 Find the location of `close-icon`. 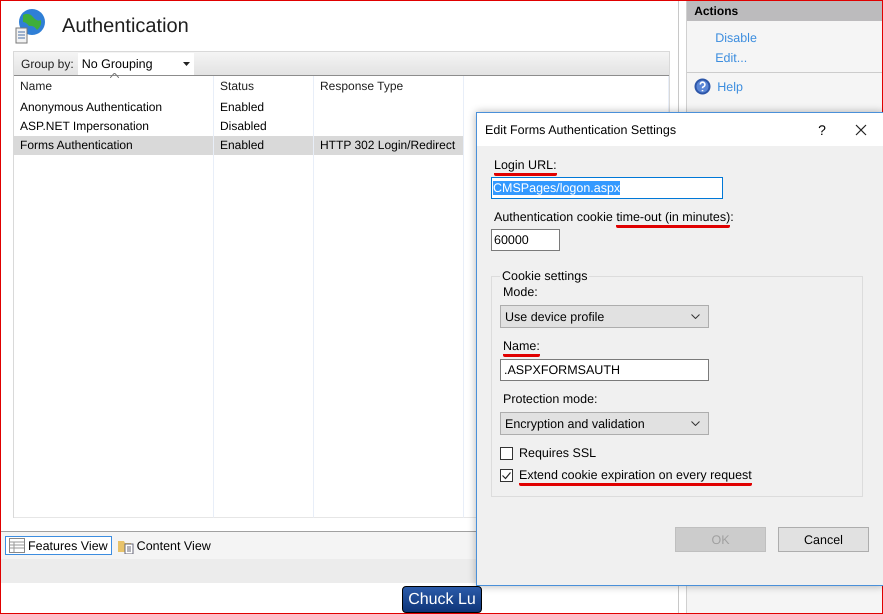

close-icon is located at coordinates (861, 130).